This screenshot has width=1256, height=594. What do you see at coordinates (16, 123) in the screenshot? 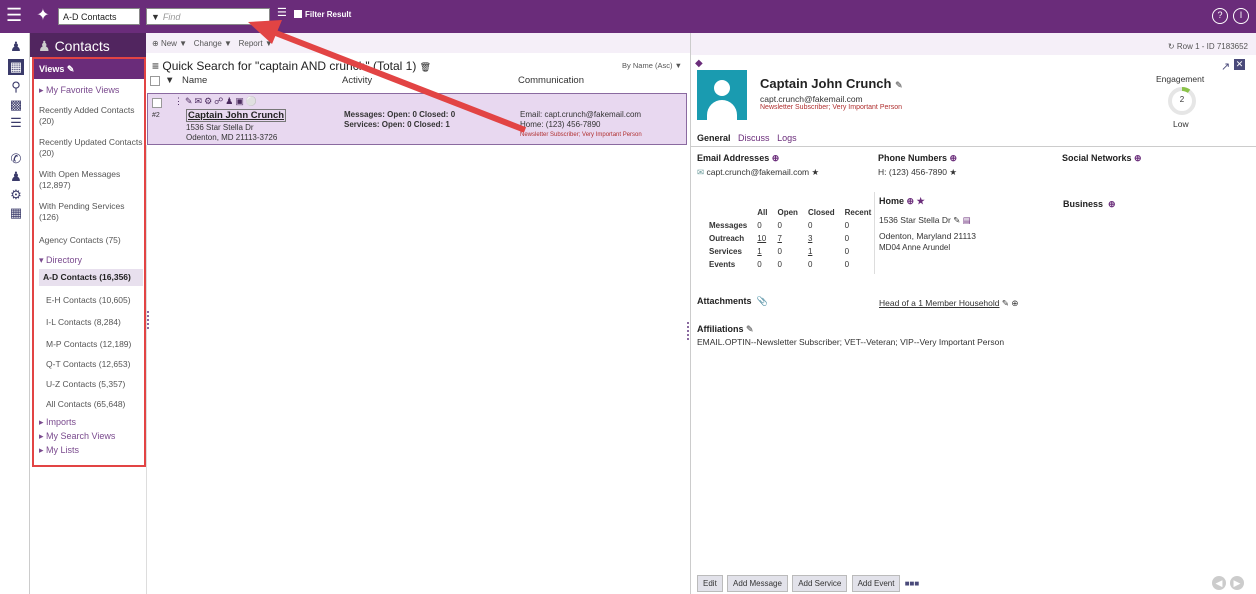
I see `layers-icon: ☰` at bounding box center [16, 123].